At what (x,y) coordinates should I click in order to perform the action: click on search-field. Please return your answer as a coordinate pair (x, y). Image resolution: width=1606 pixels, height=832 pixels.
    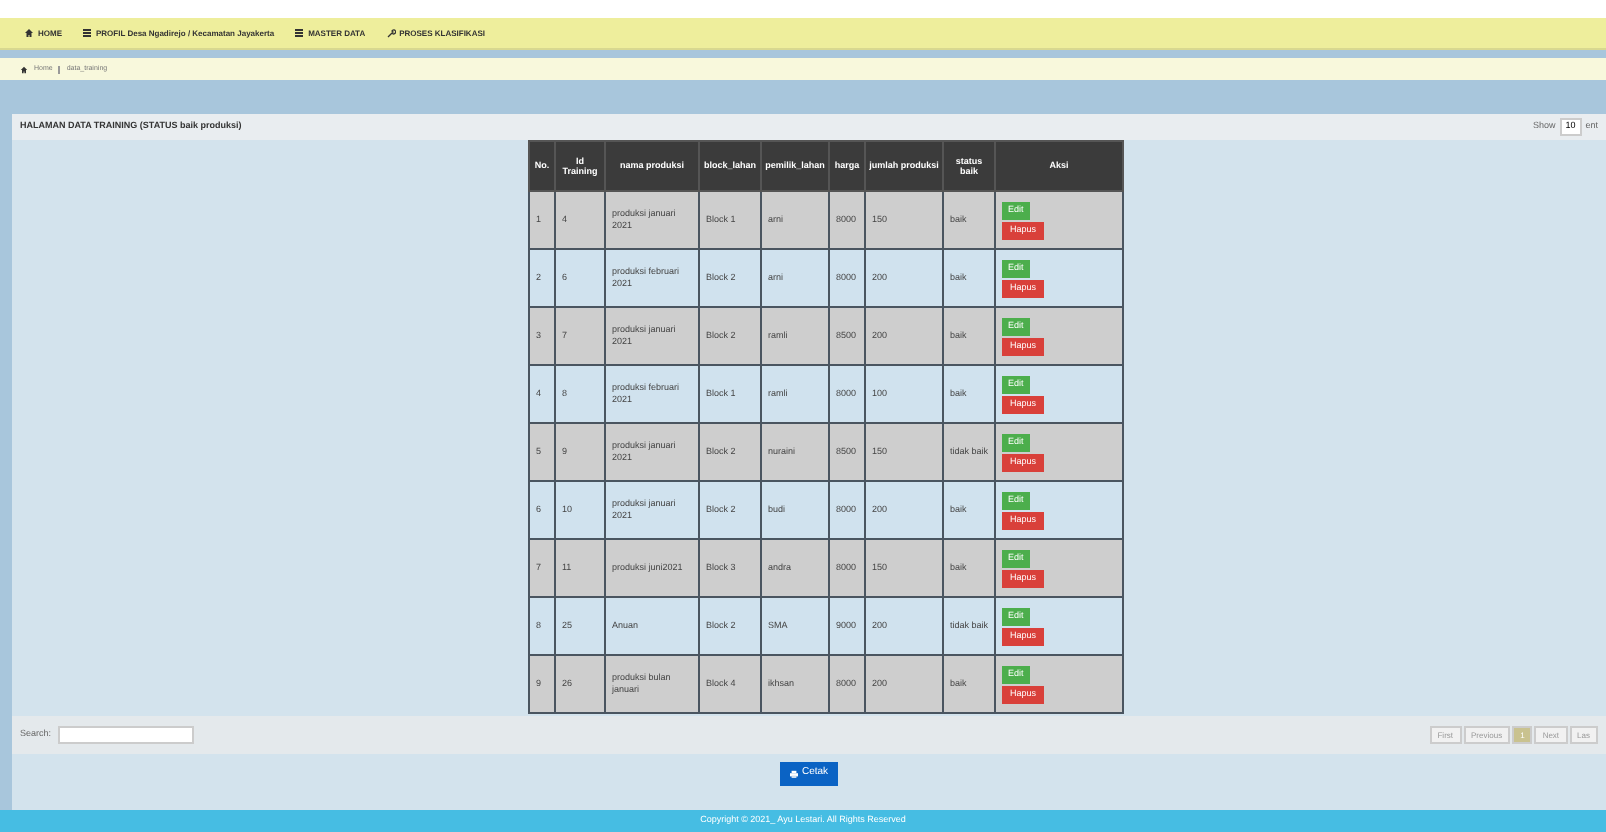
    Looking at the image, I should click on (125, 735).